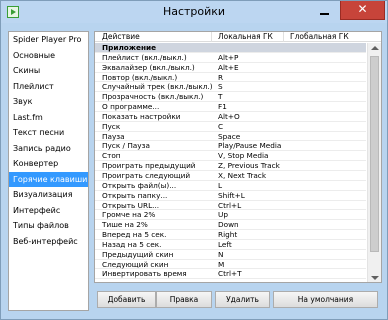 This screenshot has width=388, height=320. I want to click on scrollbar-thumb, so click(374, 154).